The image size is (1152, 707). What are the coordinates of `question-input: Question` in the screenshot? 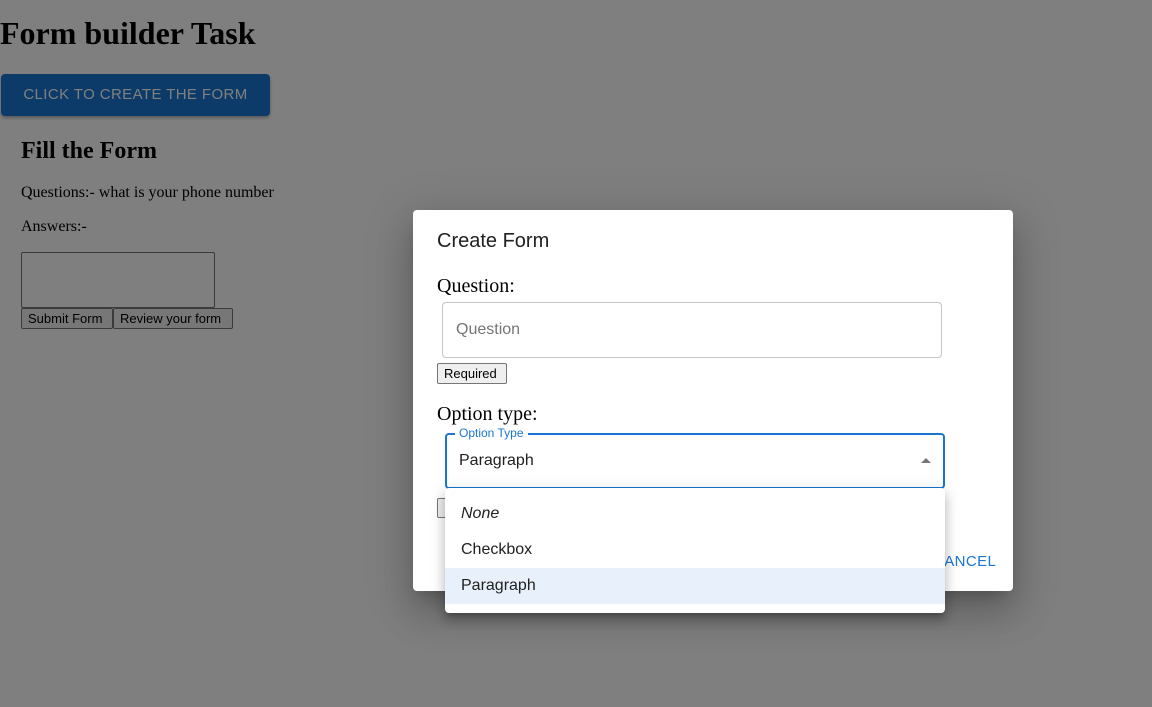 It's located at (692, 330).